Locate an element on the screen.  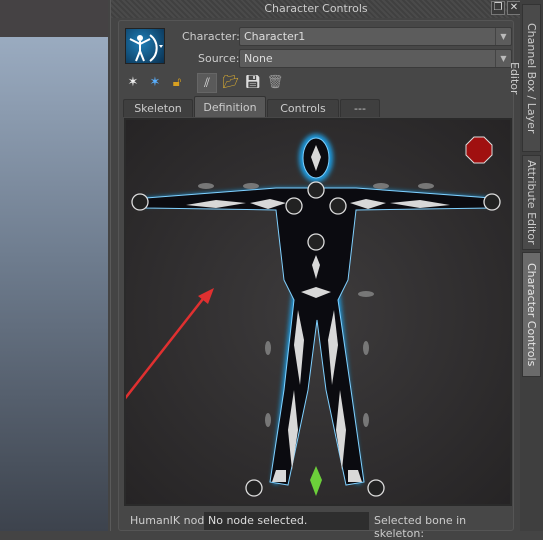
mirror-icon: ⫽ is located at coordinates (207, 83).